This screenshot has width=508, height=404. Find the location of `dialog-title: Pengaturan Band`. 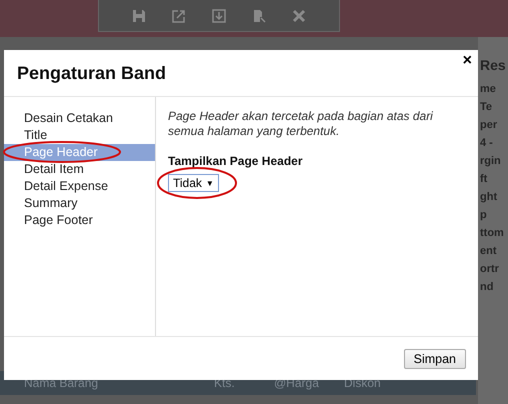

dialog-title: Pengaturan Band is located at coordinates (91, 73).